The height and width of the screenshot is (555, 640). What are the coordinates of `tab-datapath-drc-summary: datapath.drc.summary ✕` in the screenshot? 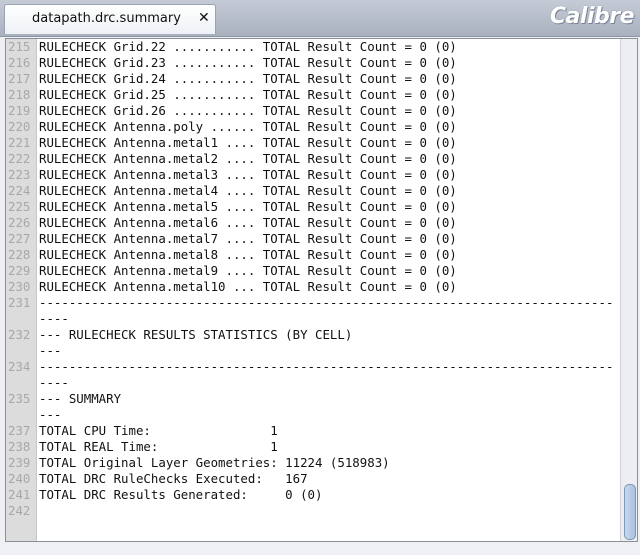 It's located at (110, 19).